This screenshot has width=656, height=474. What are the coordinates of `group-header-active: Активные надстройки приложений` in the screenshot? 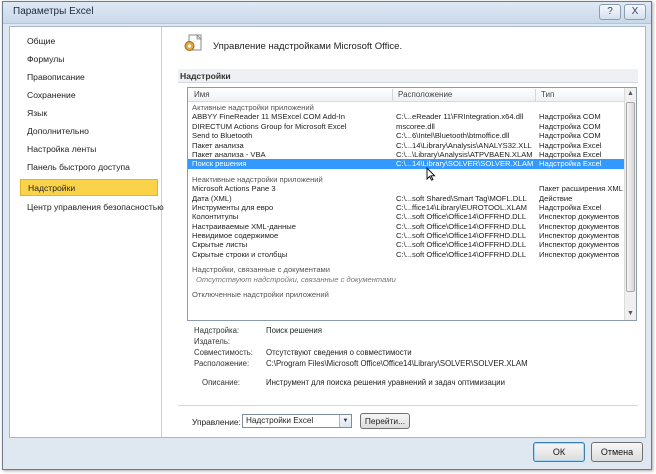 It's located at (253, 107).